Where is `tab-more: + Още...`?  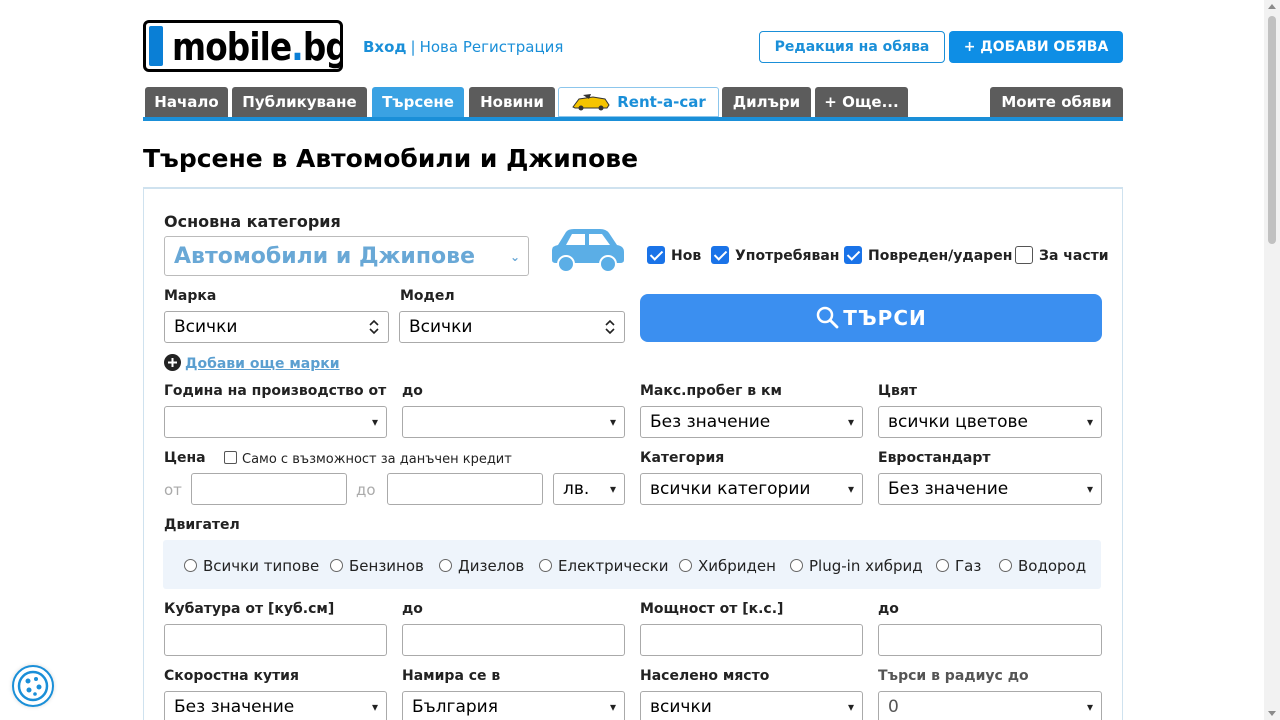 tab-more: + Още... is located at coordinates (861, 102).